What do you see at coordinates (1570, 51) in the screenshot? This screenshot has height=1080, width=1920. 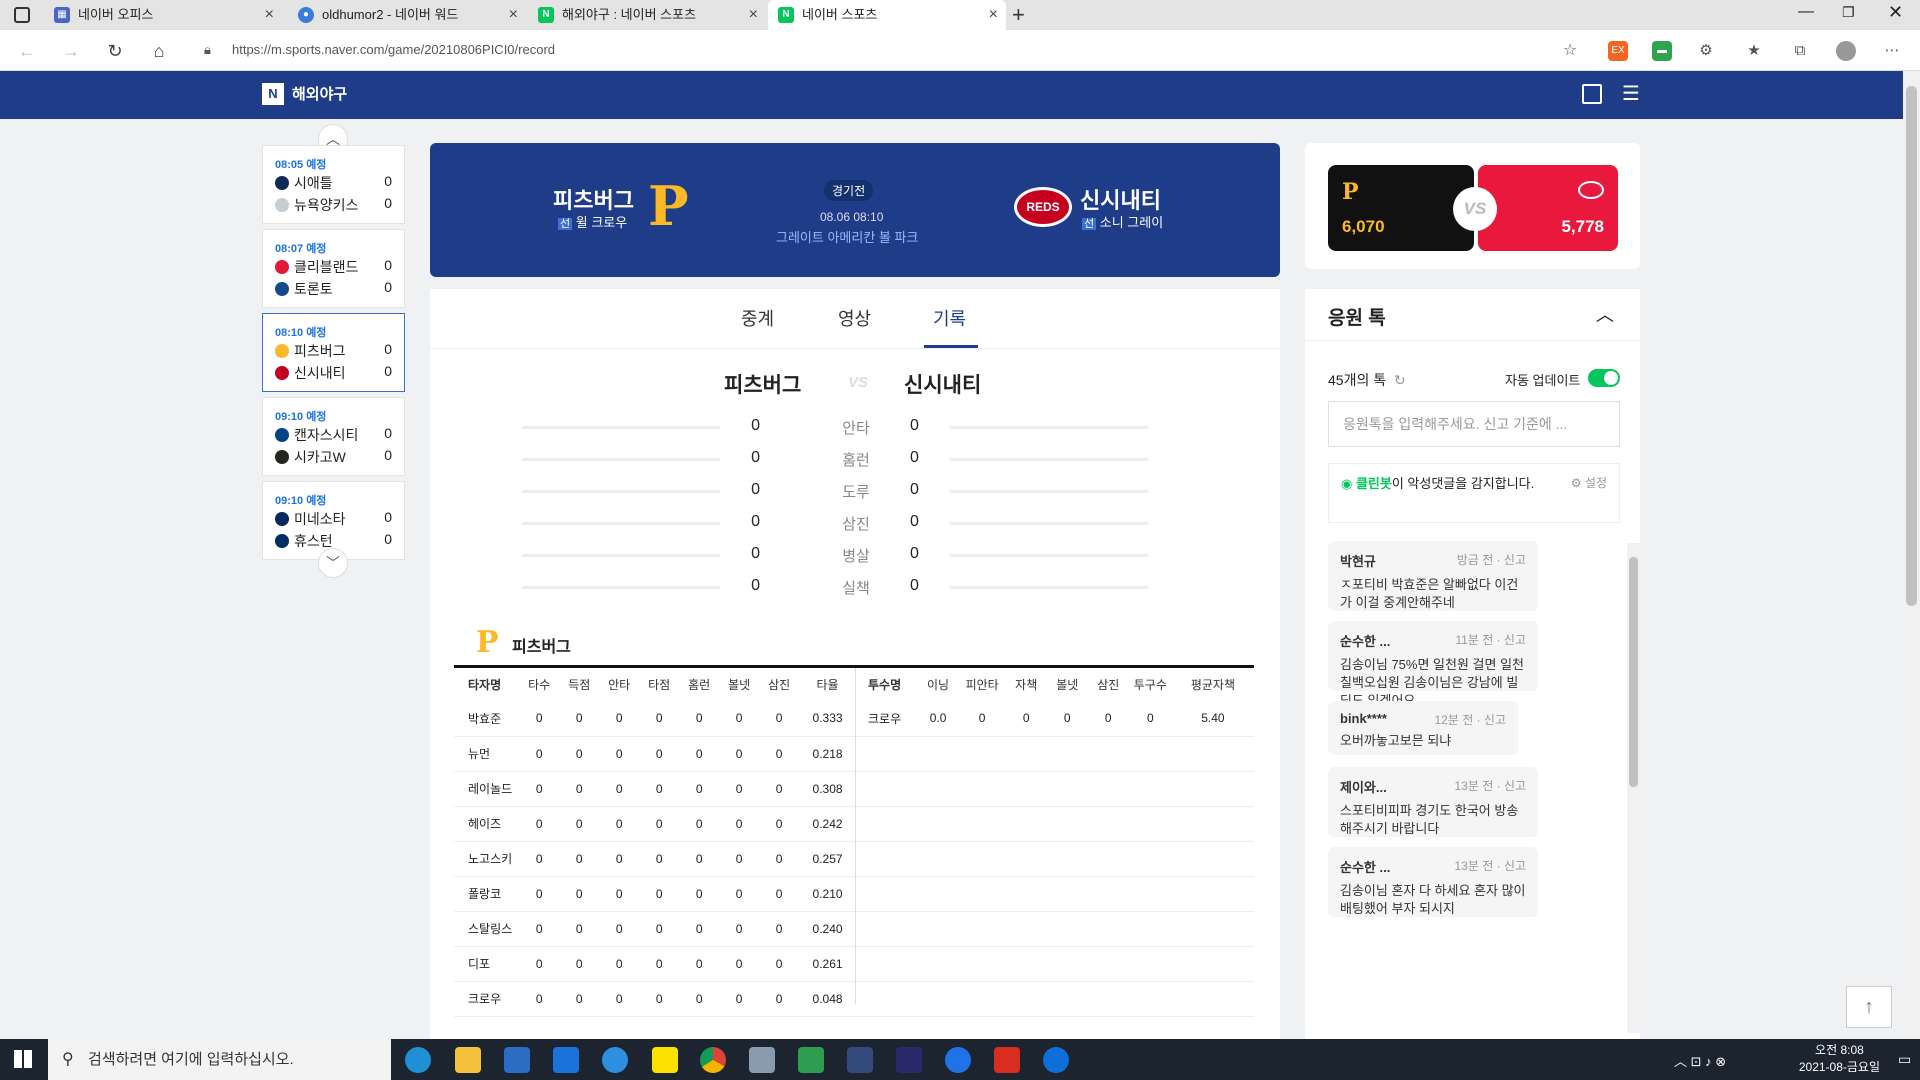 I see `favorite-star-icon: ☆` at bounding box center [1570, 51].